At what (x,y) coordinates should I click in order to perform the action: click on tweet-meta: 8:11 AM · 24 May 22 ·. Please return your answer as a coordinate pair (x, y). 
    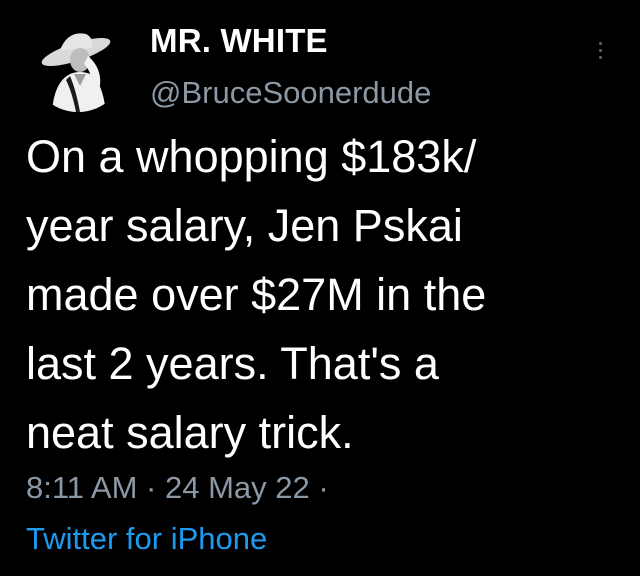
    Looking at the image, I should click on (177, 488).